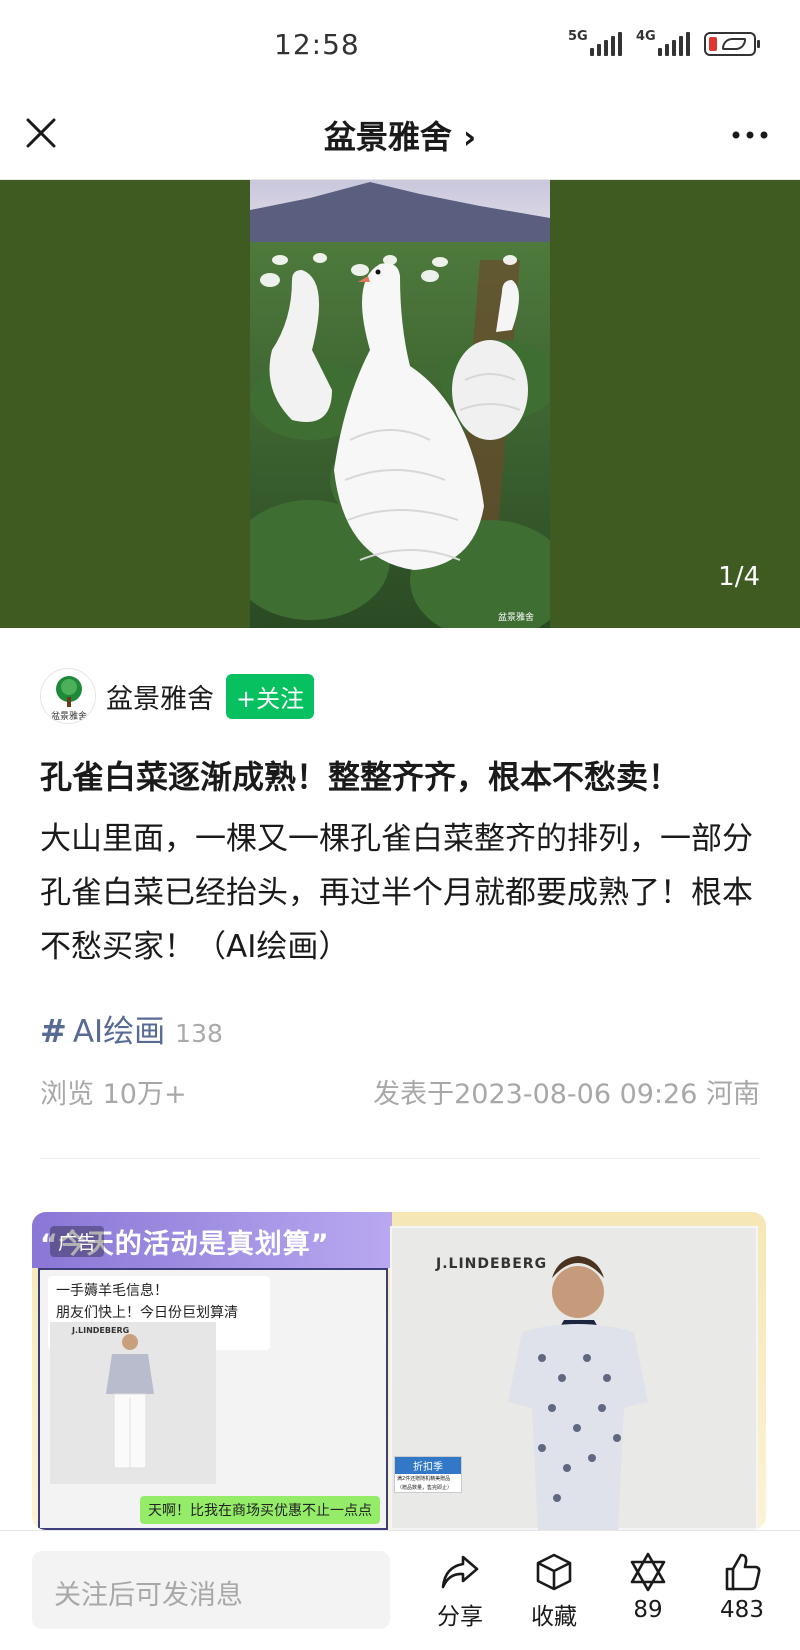 This screenshot has height=1650, width=800. I want to click on header: 盆景雅舍 ›, so click(400, 135).